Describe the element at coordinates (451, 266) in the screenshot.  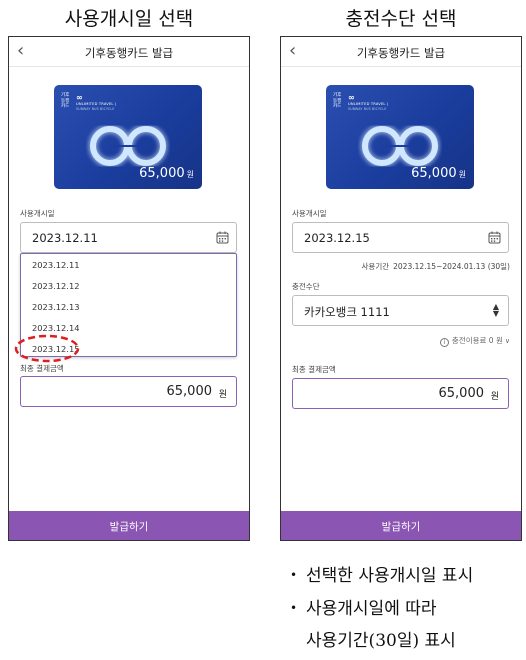
I see `usage-period-value: 2023.12.15~2024.01.13 (30일)` at that location.